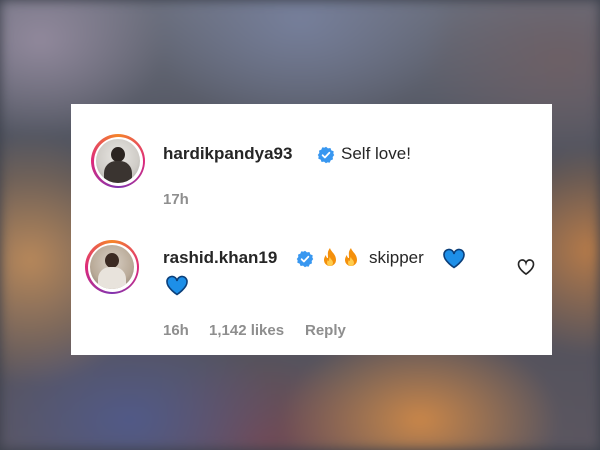 The width and height of the screenshot is (600, 450). Describe the element at coordinates (176, 199) in the screenshot. I see `comment-time: 17h` at that location.